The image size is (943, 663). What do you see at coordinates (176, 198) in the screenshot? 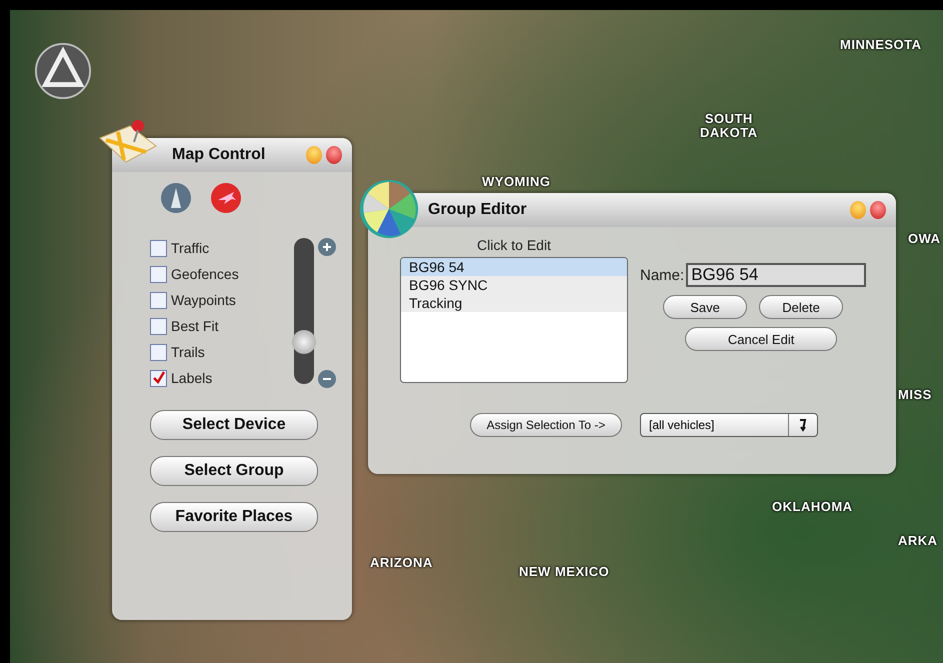
I see `road-view-icon` at bounding box center [176, 198].